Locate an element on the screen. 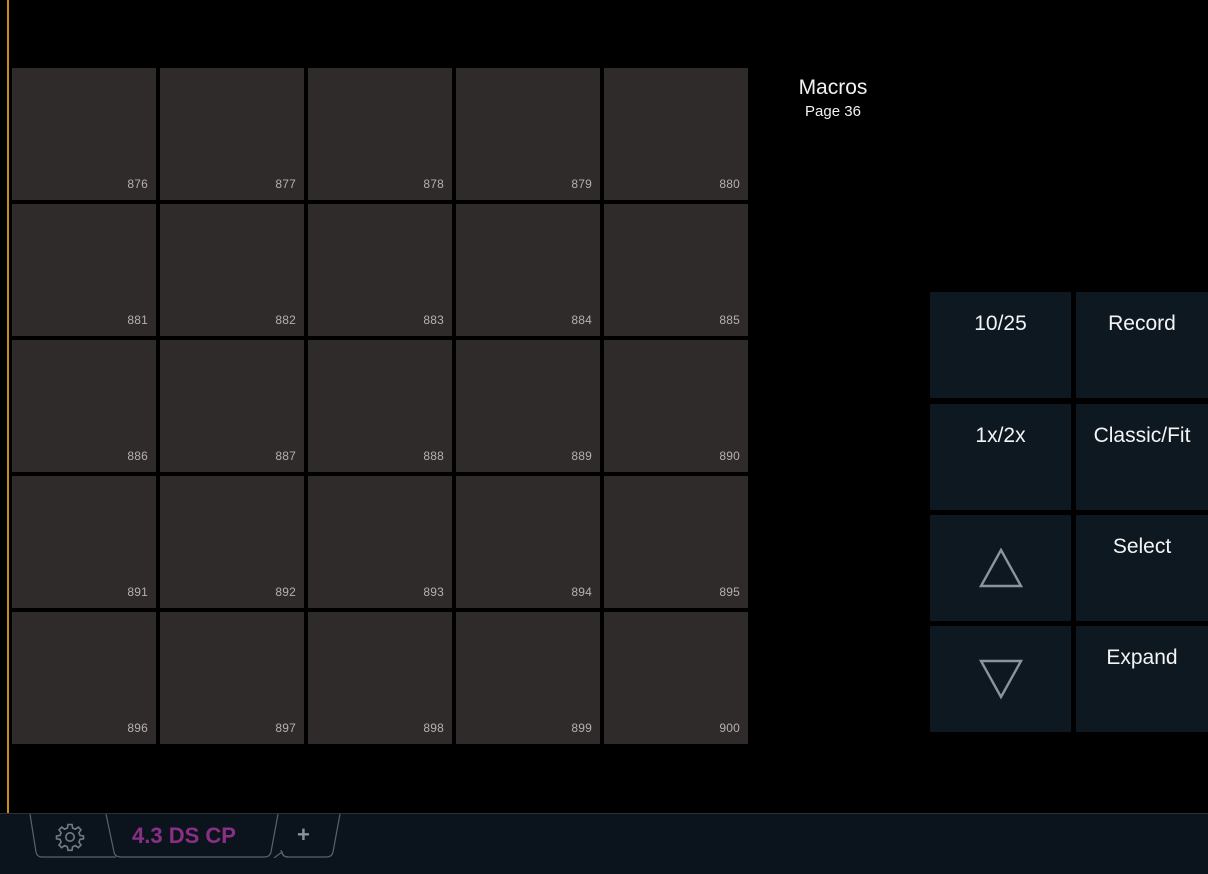 This screenshot has width=1208, height=874. macro-tile: 879 is located at coordinates (528, 134).